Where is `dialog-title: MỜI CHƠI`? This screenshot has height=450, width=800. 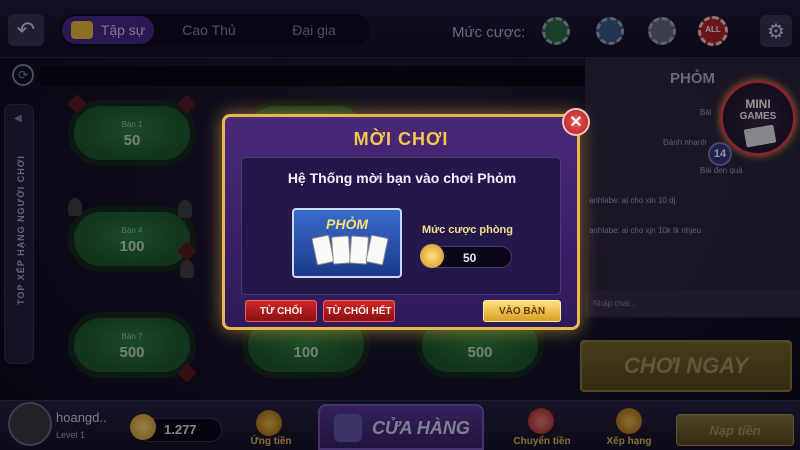
dialog-title: MỜI CHƠI is located at coordinates (401, 139).